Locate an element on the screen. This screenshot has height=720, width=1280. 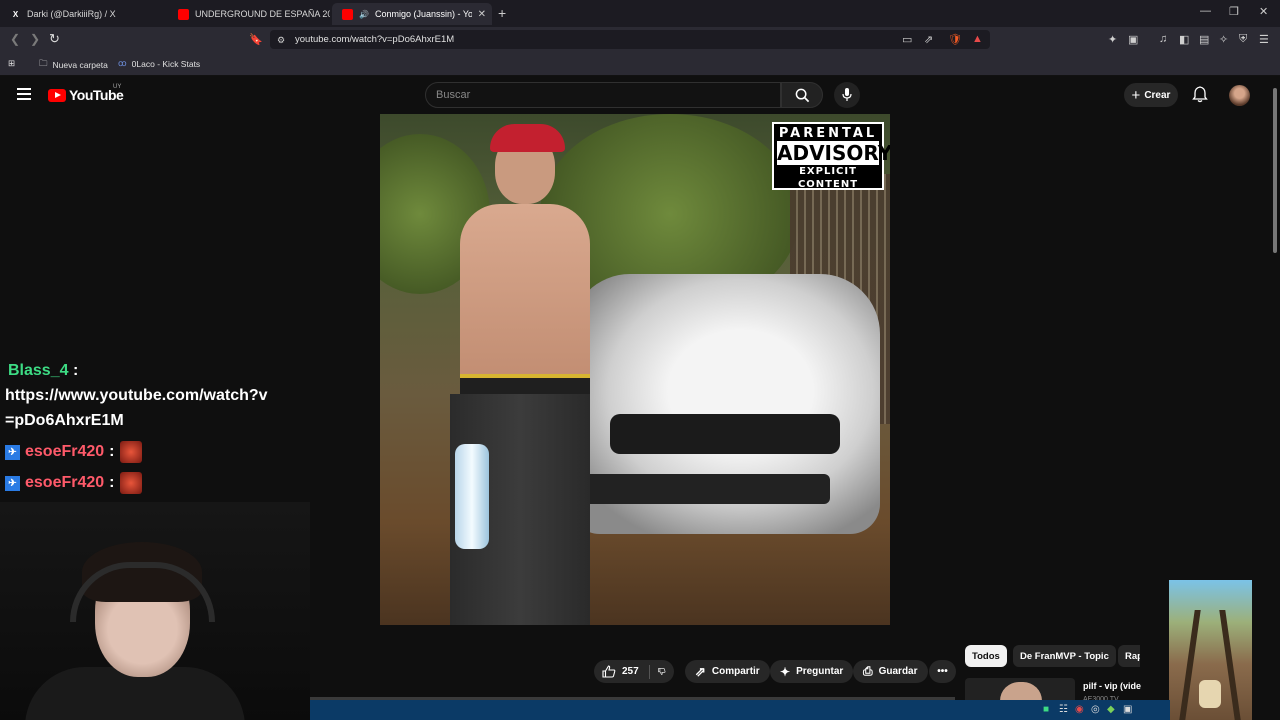
tab-title: Darki (@DarkiiiRg) / X is located at coordinates (71, 14).